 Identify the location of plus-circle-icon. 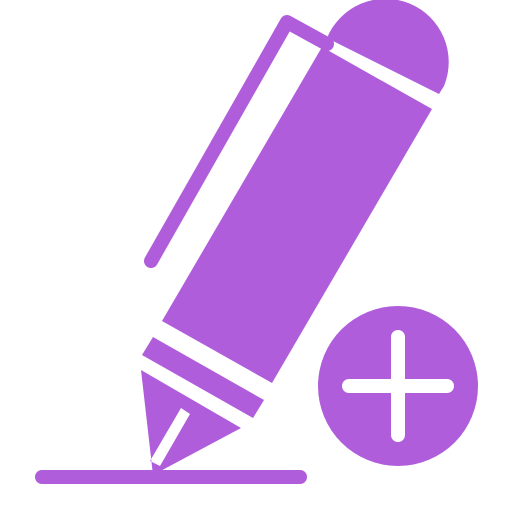
(398, 386).